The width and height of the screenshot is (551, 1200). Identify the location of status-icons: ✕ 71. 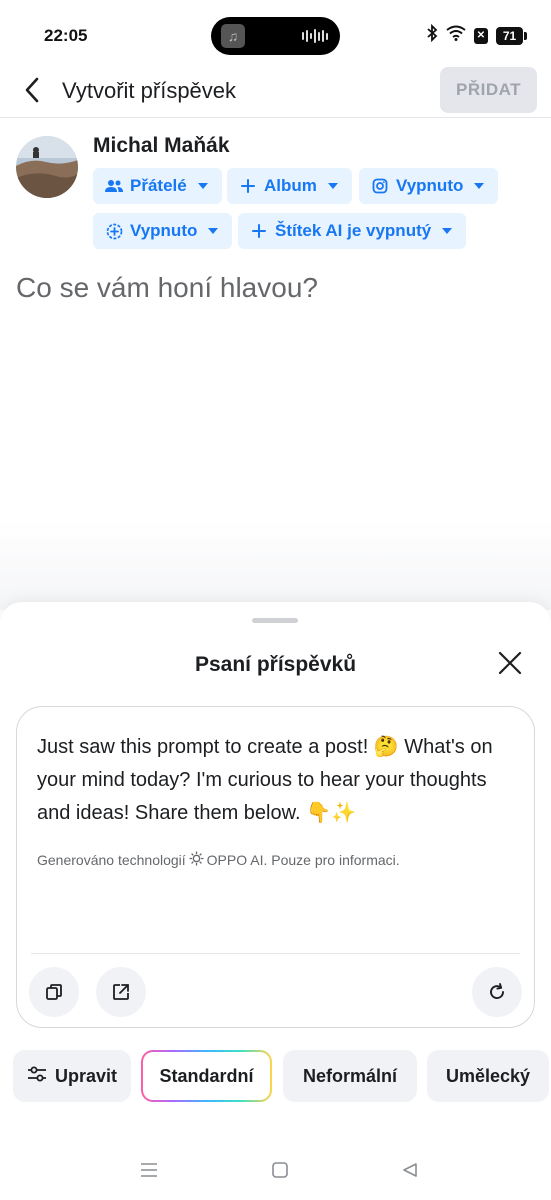
(476, 35).